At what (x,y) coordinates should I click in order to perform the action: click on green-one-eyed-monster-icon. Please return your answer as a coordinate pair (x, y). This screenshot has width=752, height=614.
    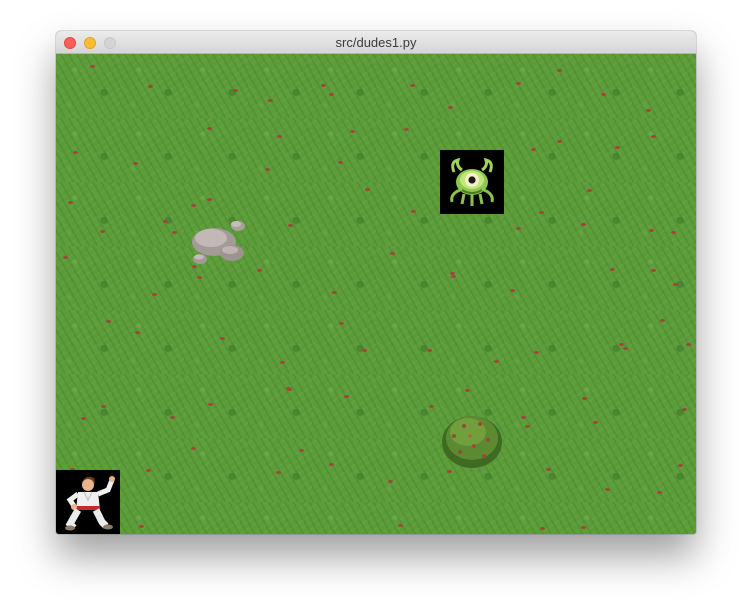
    Looking at the image, I should click on (472, 182).